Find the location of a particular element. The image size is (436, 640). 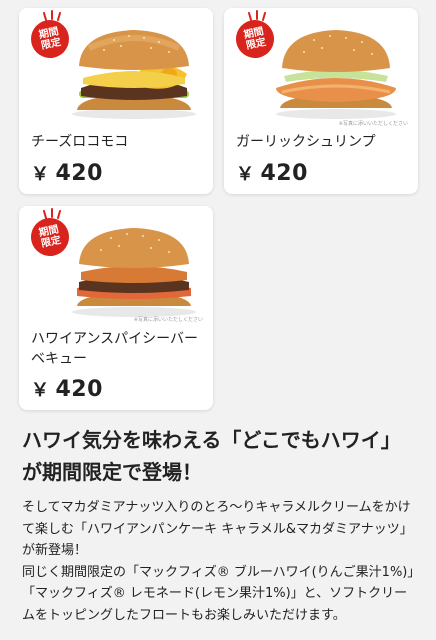

product-name: チーズロコモコ is located at coordinates (80, 142).